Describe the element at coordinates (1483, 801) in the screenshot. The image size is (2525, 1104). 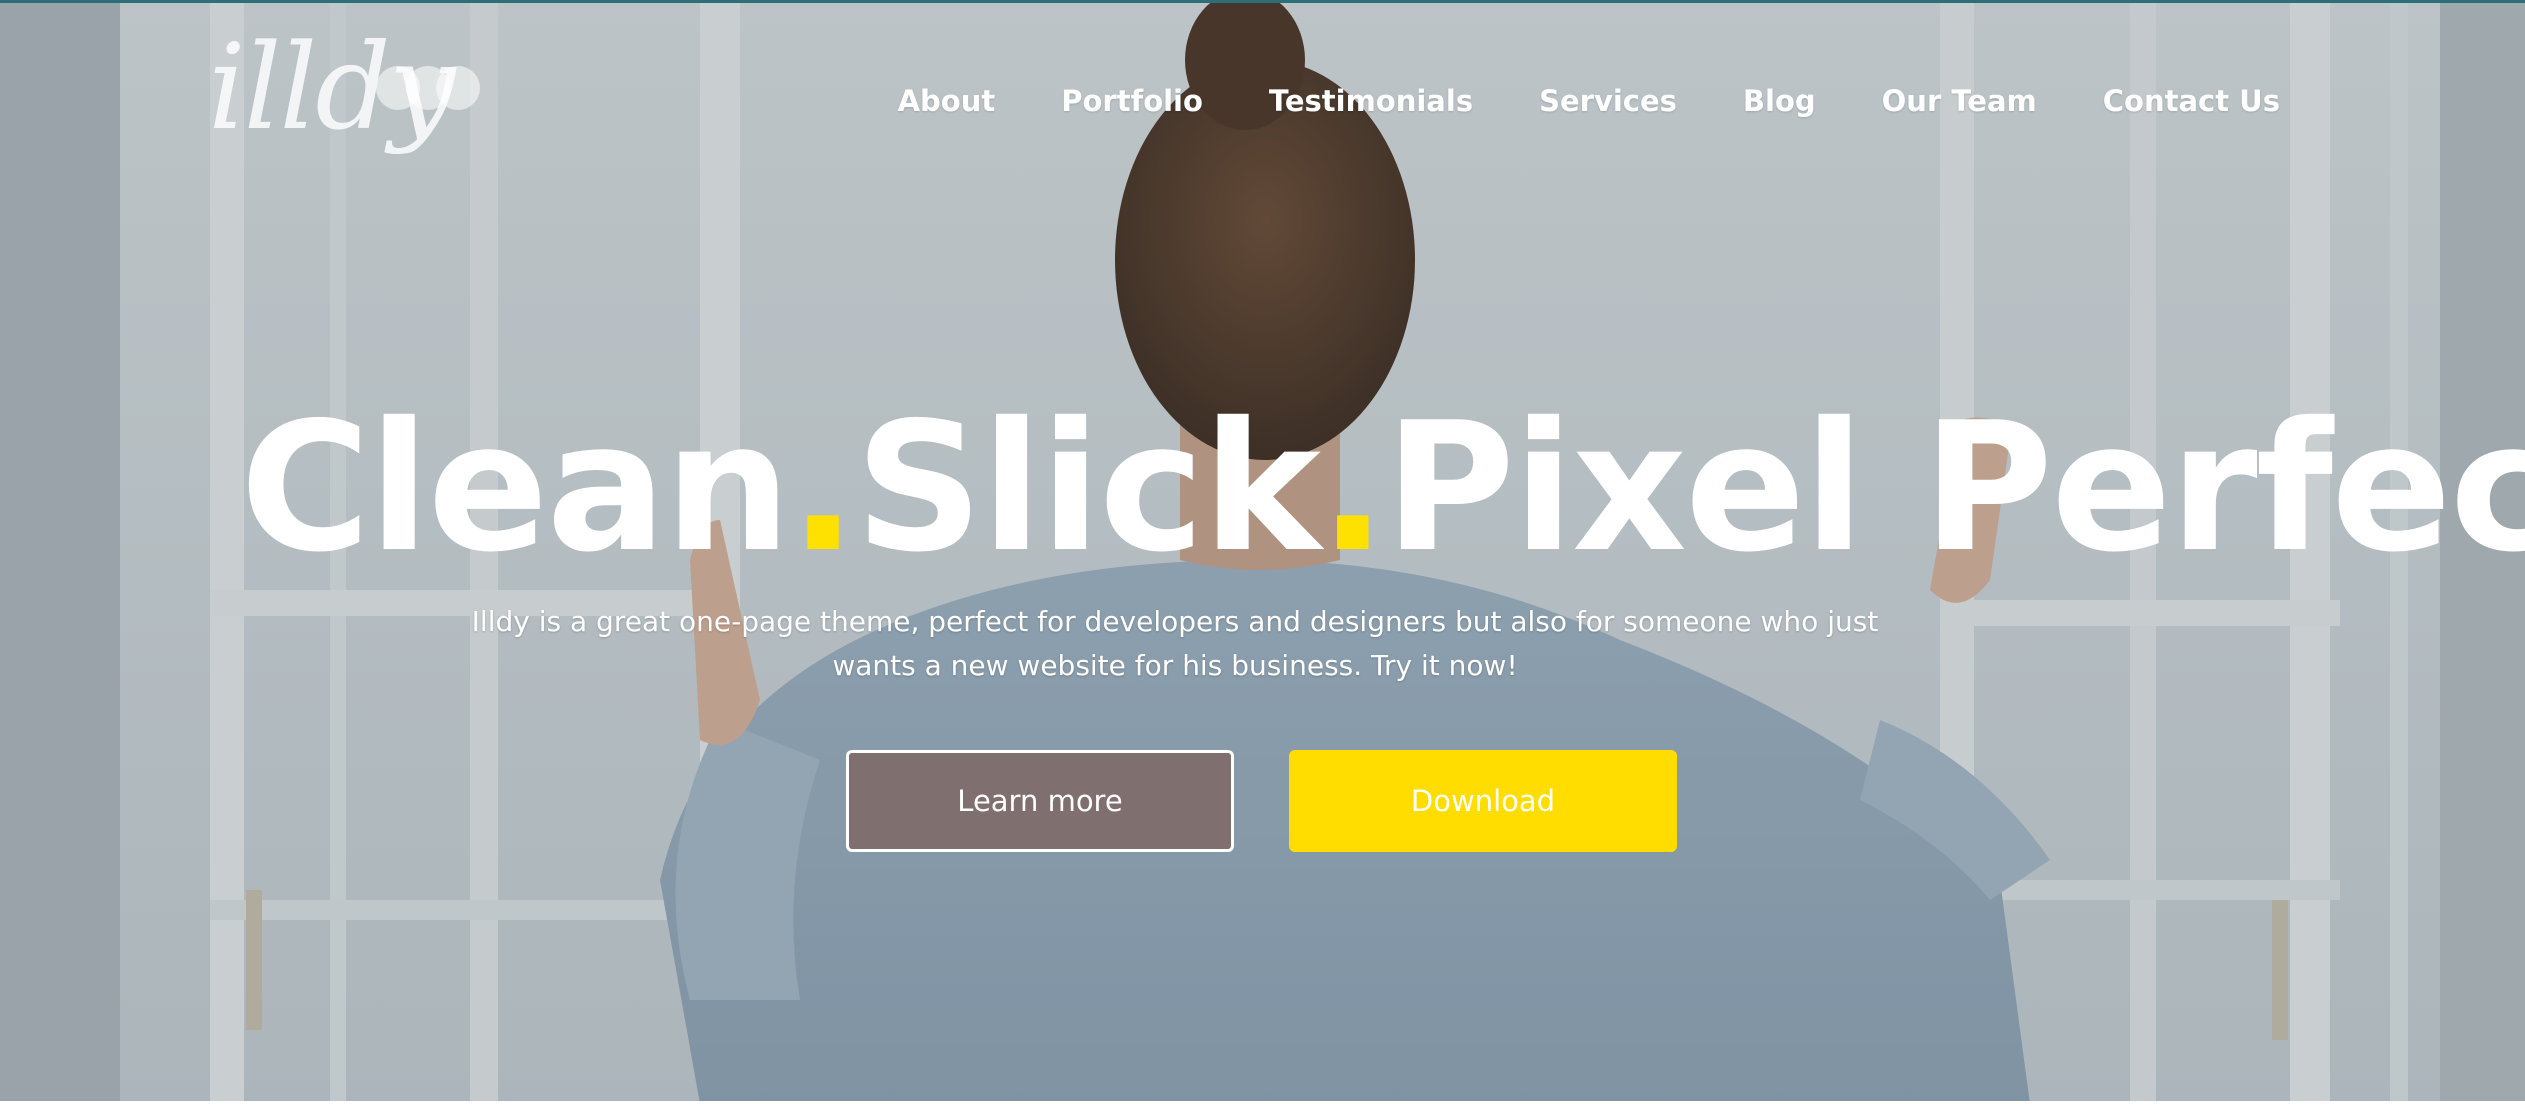
I see `download-button: Download` at that location.